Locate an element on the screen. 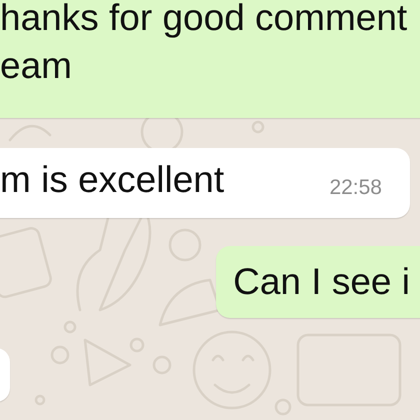 This screenshot has height=420, width=420. message-text: Can I see i is located at coordinates (321, 282).